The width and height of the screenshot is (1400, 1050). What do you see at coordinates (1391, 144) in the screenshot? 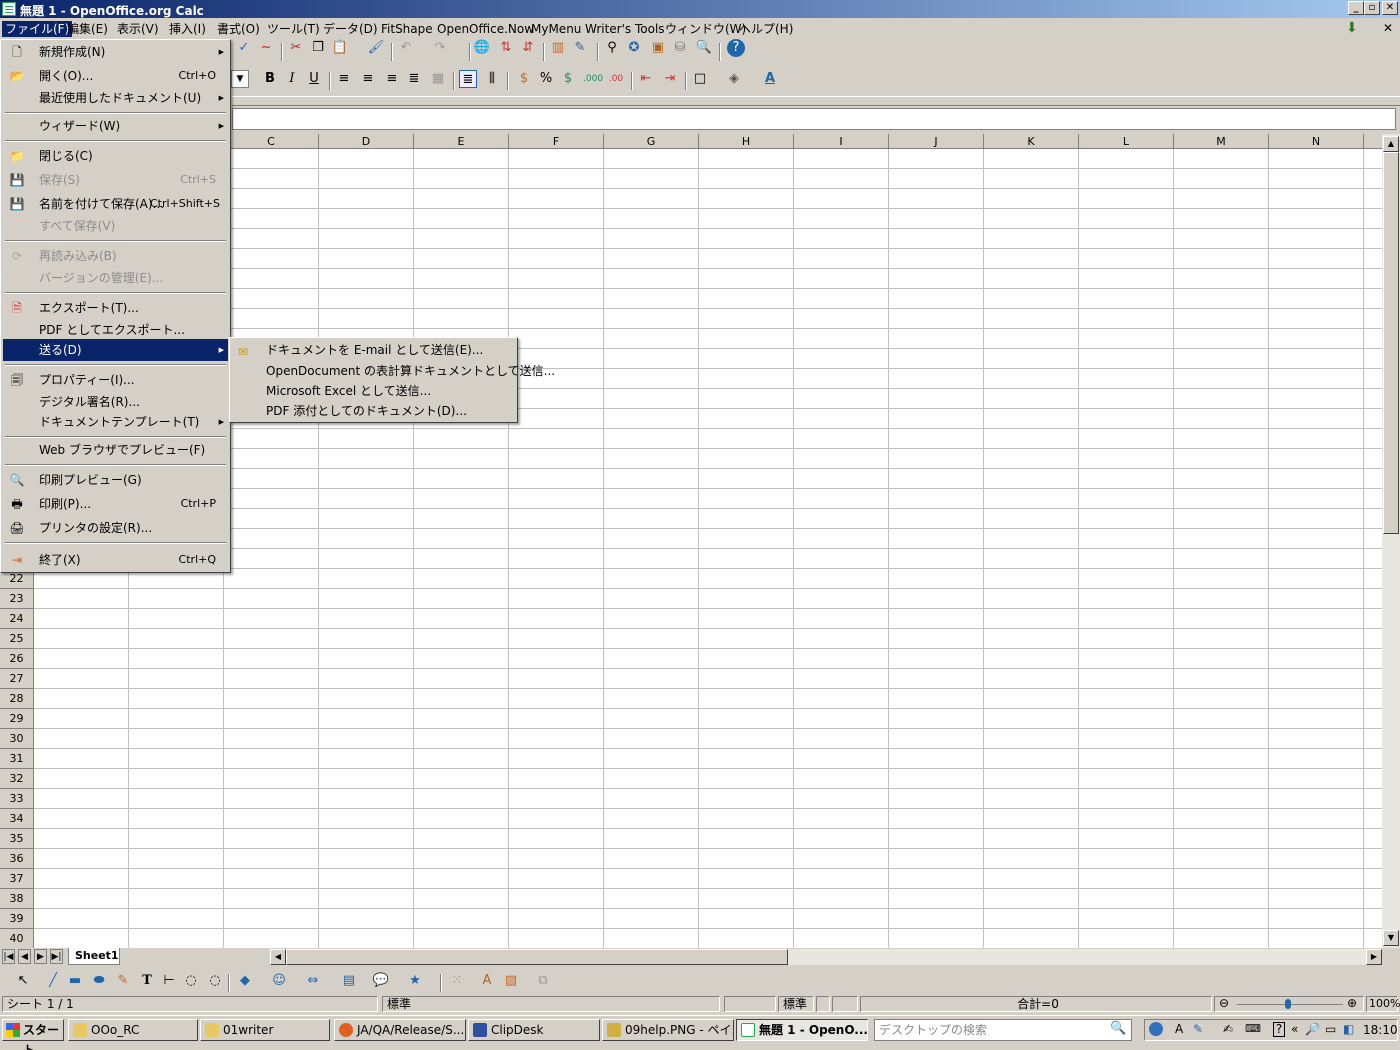
I see `scroll-up-icon: ▲` at bounding box center [1391, 144].